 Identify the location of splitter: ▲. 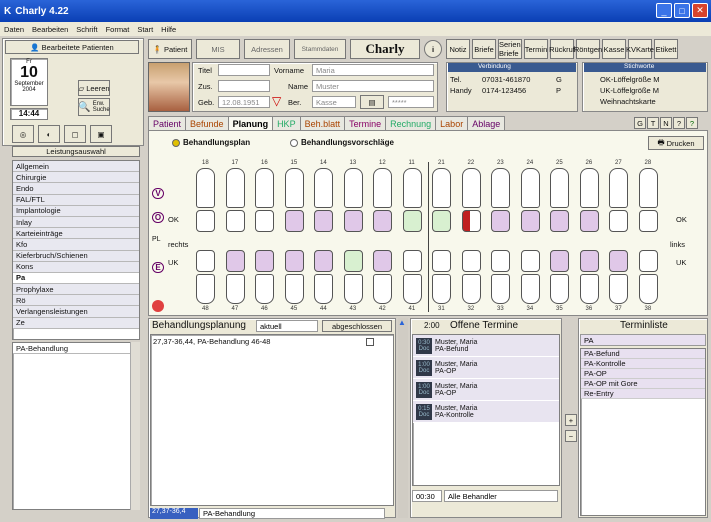
(403, 418).